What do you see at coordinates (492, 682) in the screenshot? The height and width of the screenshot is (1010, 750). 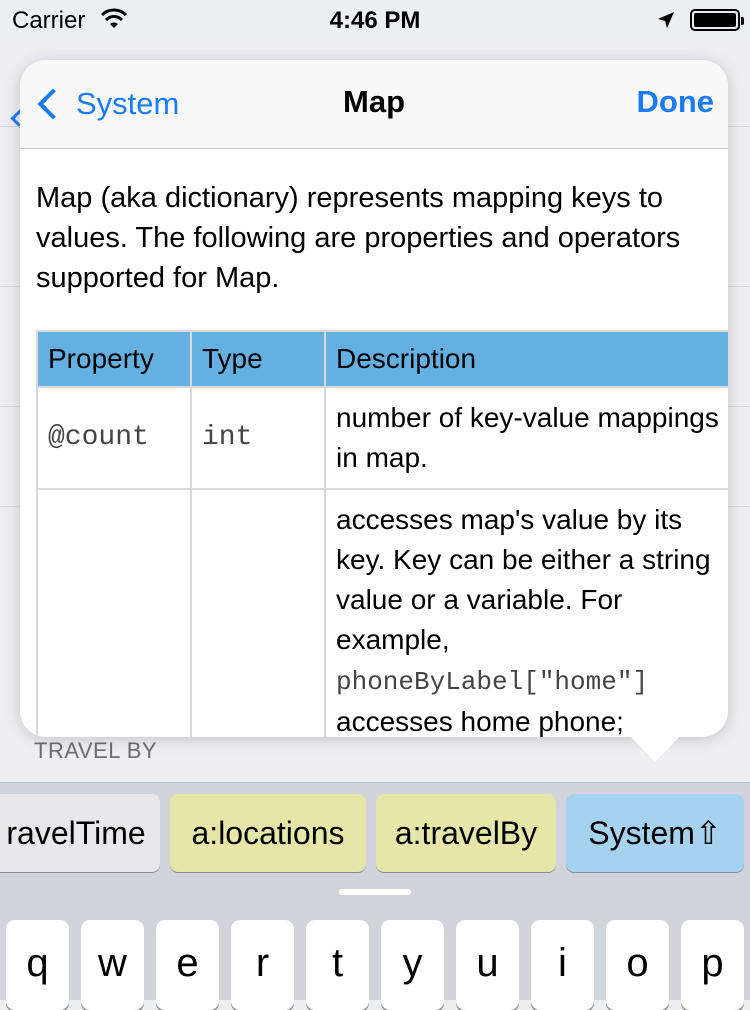 I see `description-code: phoneByLabel["home"]` at bounding box center [492, 682].